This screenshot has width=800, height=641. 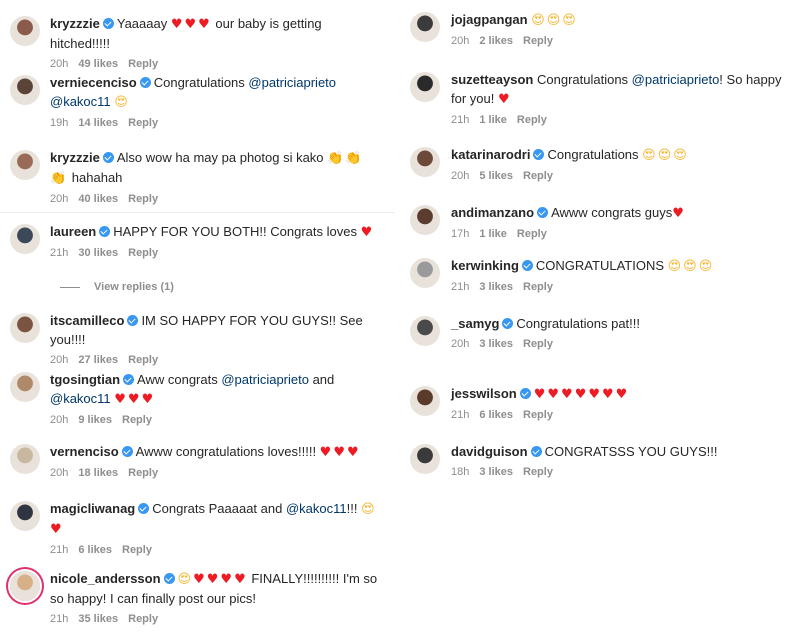 I want to click on username-link: verniecenciso, so click(x=93, y=82).